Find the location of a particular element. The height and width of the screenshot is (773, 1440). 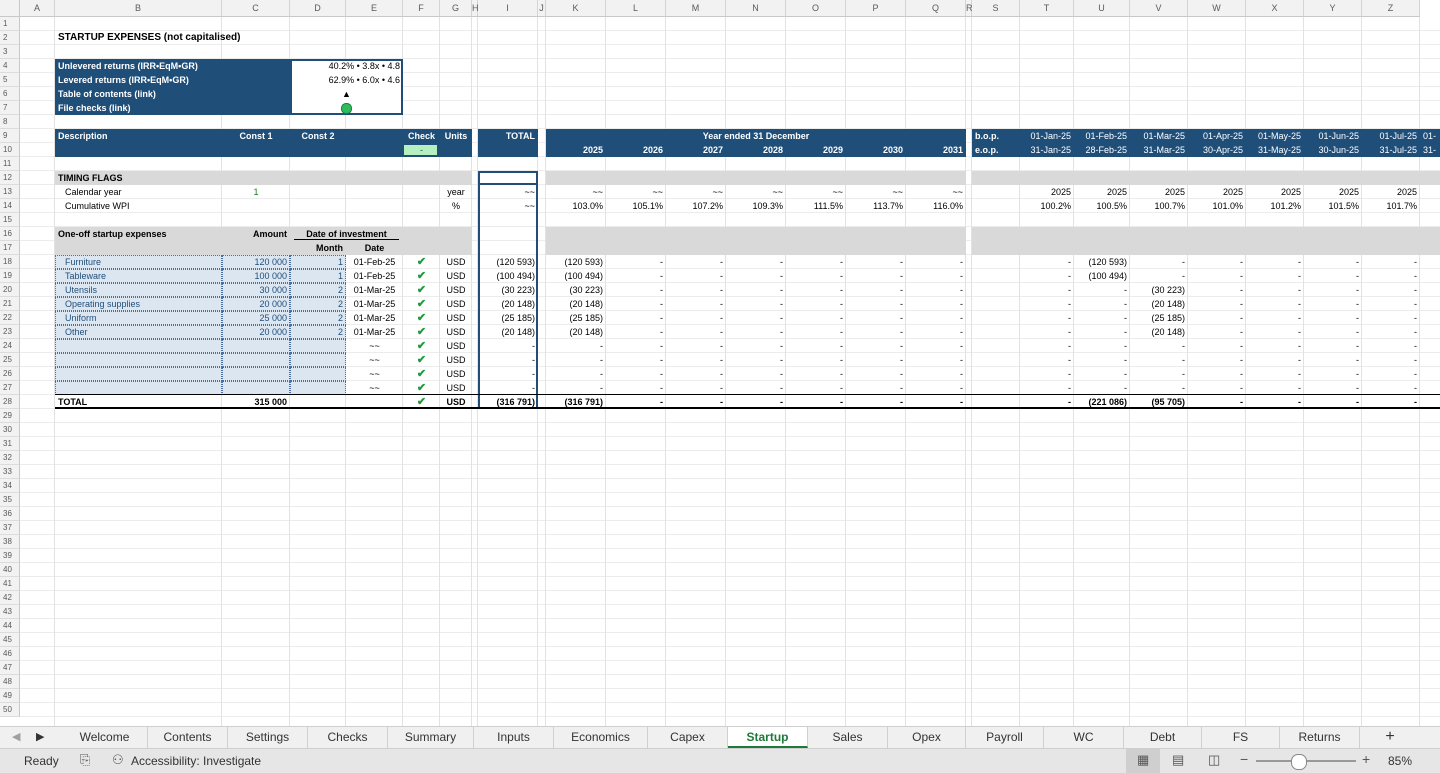

row-header-45: 45 is located at coordinates (10, 640).